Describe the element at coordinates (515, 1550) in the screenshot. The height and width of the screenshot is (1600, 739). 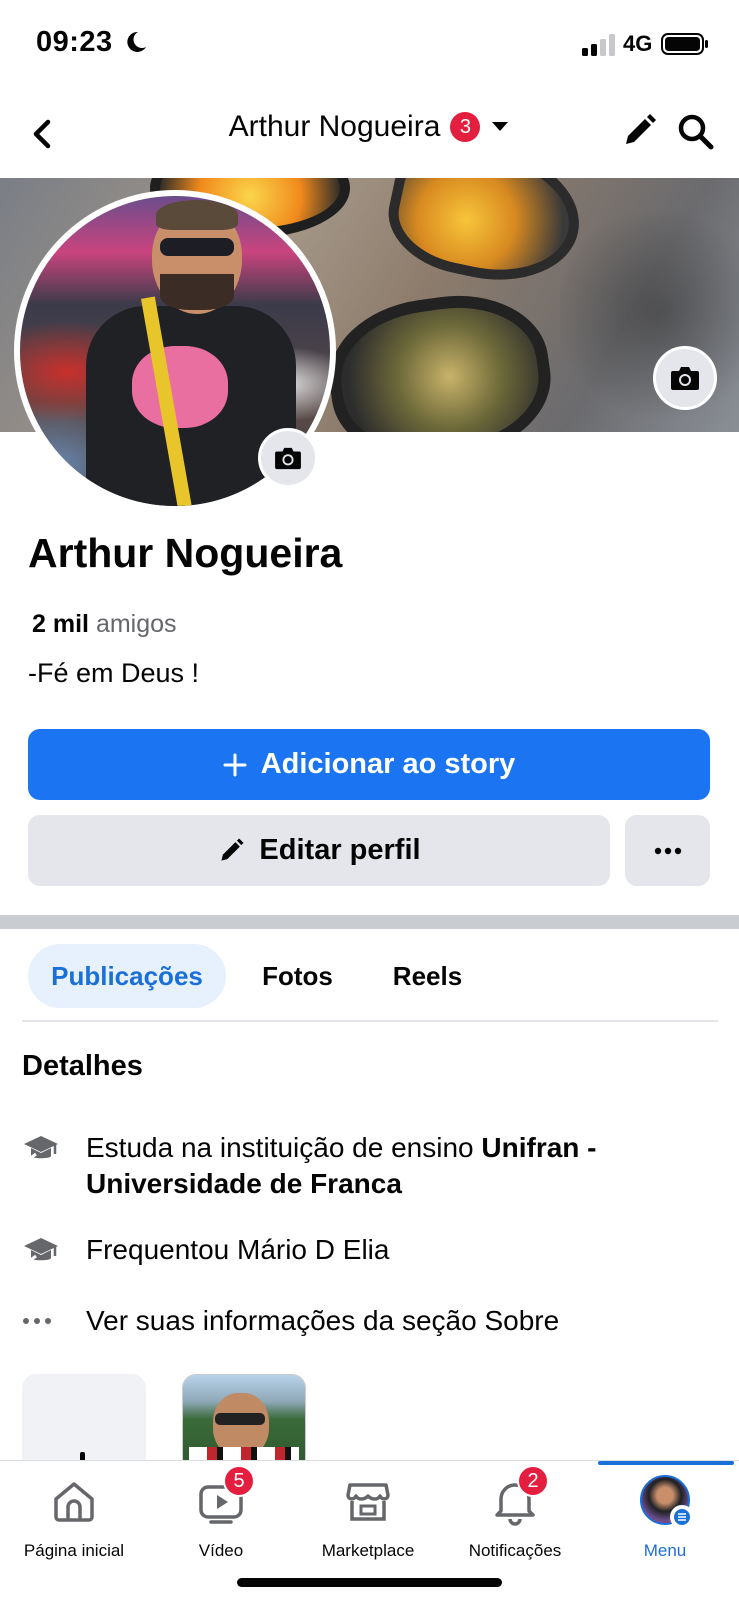
I see `nav-notifications-label: Notificações` at that location.